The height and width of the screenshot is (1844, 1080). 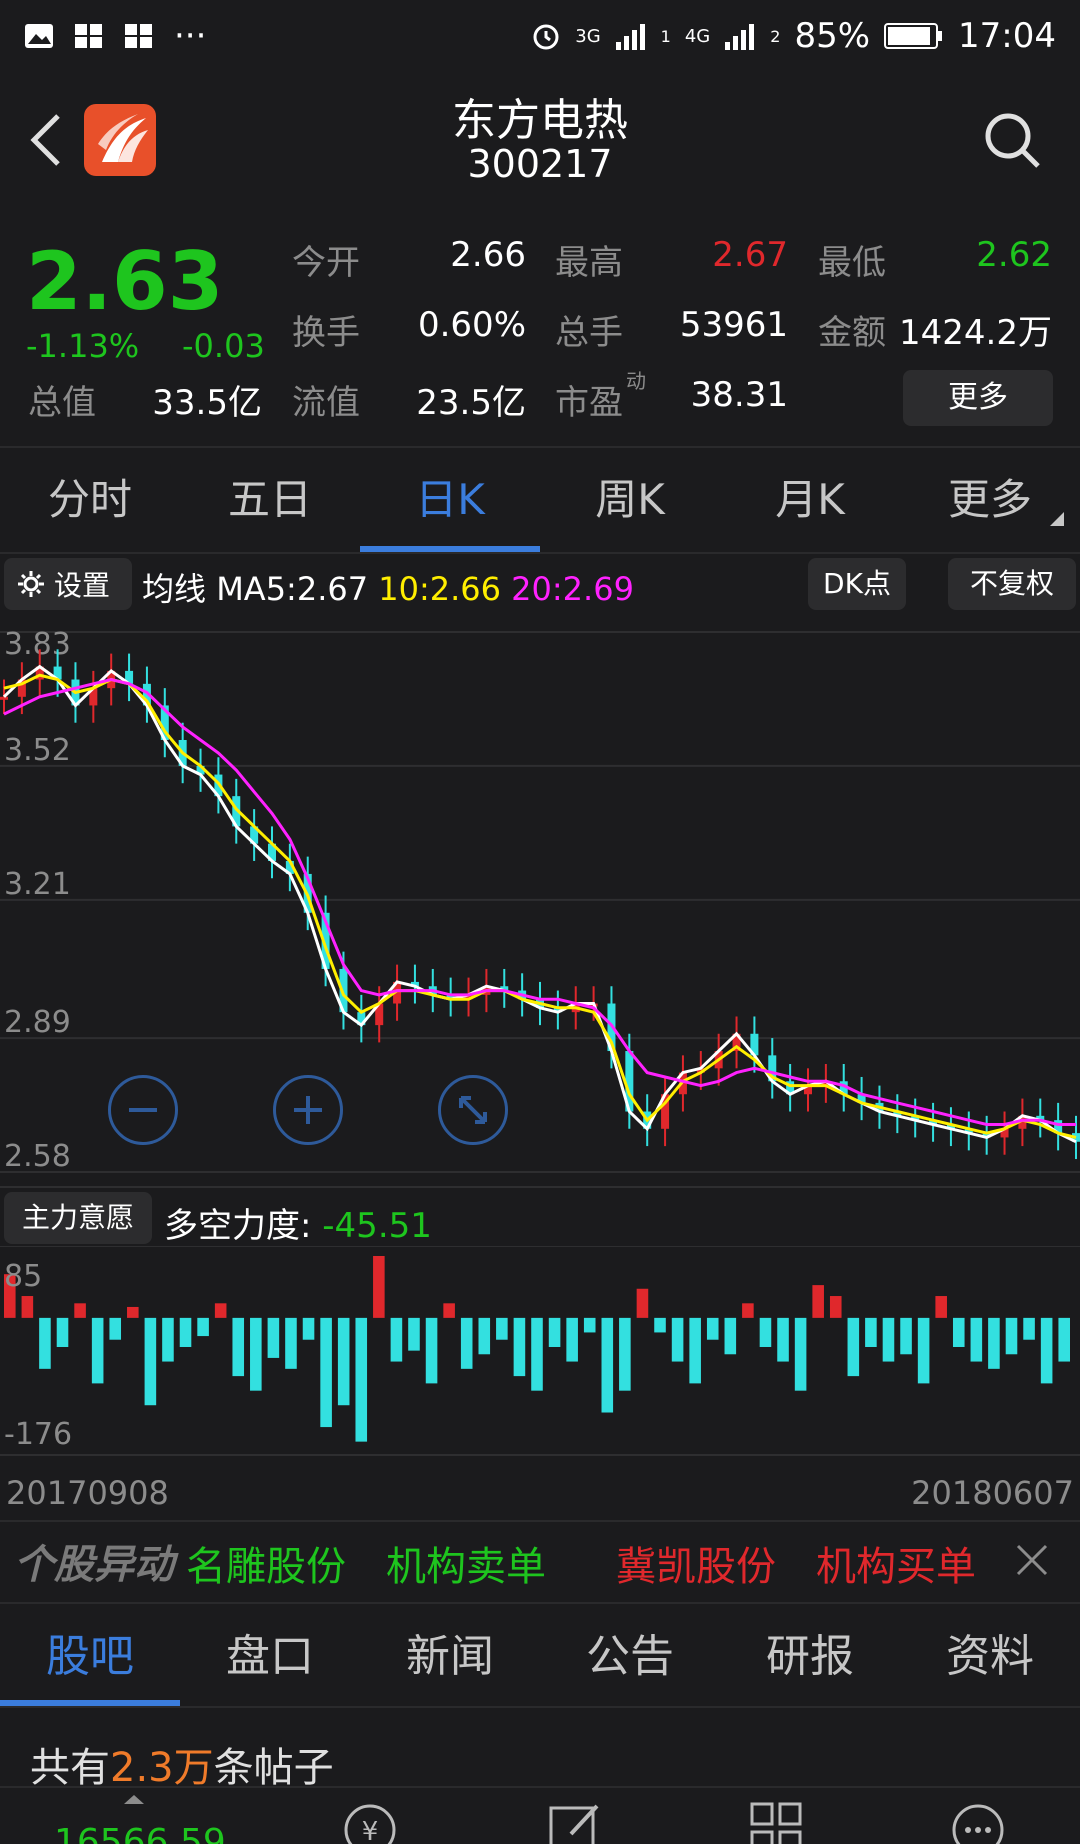 What do you see at coordinates (852, 333) in the screenshot?
I see `amount-label: 金额` at bounding box center [852, 333].